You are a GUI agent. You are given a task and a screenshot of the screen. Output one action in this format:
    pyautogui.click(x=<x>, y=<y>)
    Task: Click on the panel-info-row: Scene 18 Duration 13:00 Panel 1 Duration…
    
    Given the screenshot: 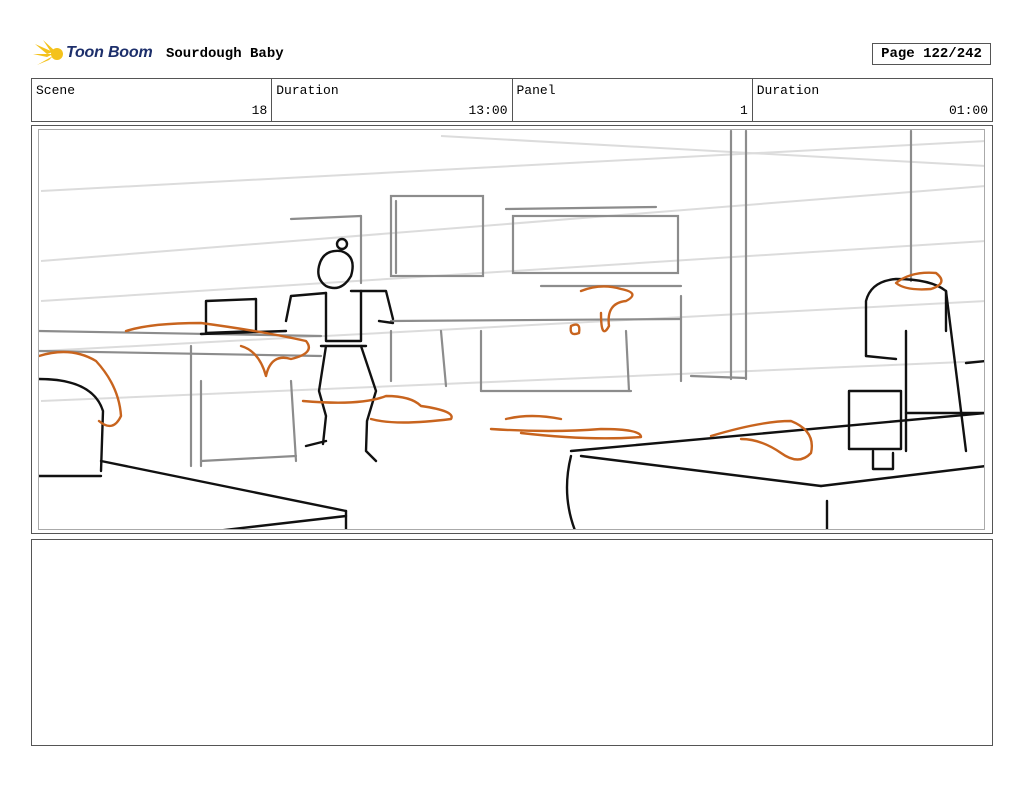 What is the action you would take?
    pyautogui.click(x=512, y=100)
    